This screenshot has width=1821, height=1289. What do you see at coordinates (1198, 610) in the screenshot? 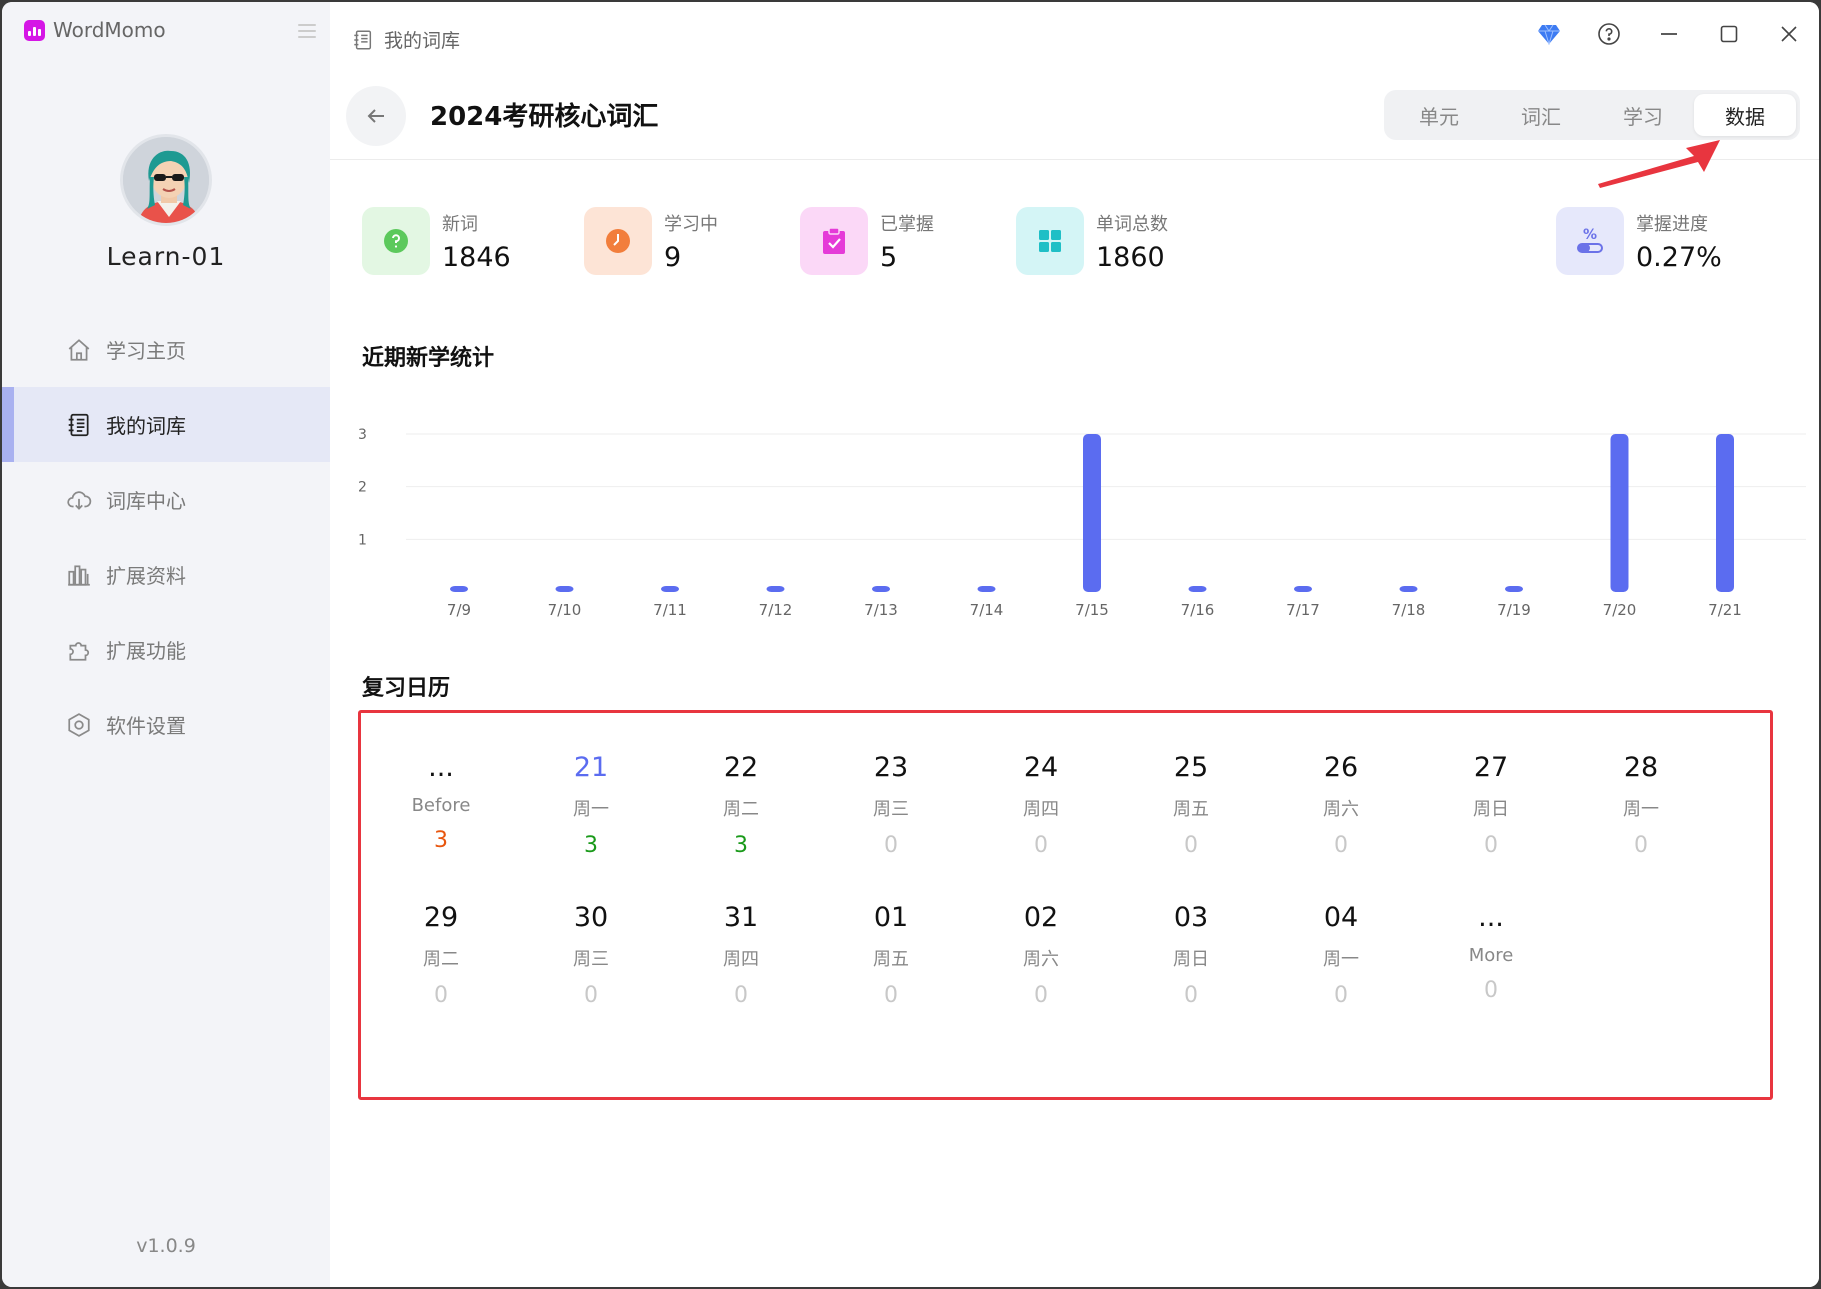
I see `chart-x-tick-label: 7/16` at bounding box center [1198, 610].